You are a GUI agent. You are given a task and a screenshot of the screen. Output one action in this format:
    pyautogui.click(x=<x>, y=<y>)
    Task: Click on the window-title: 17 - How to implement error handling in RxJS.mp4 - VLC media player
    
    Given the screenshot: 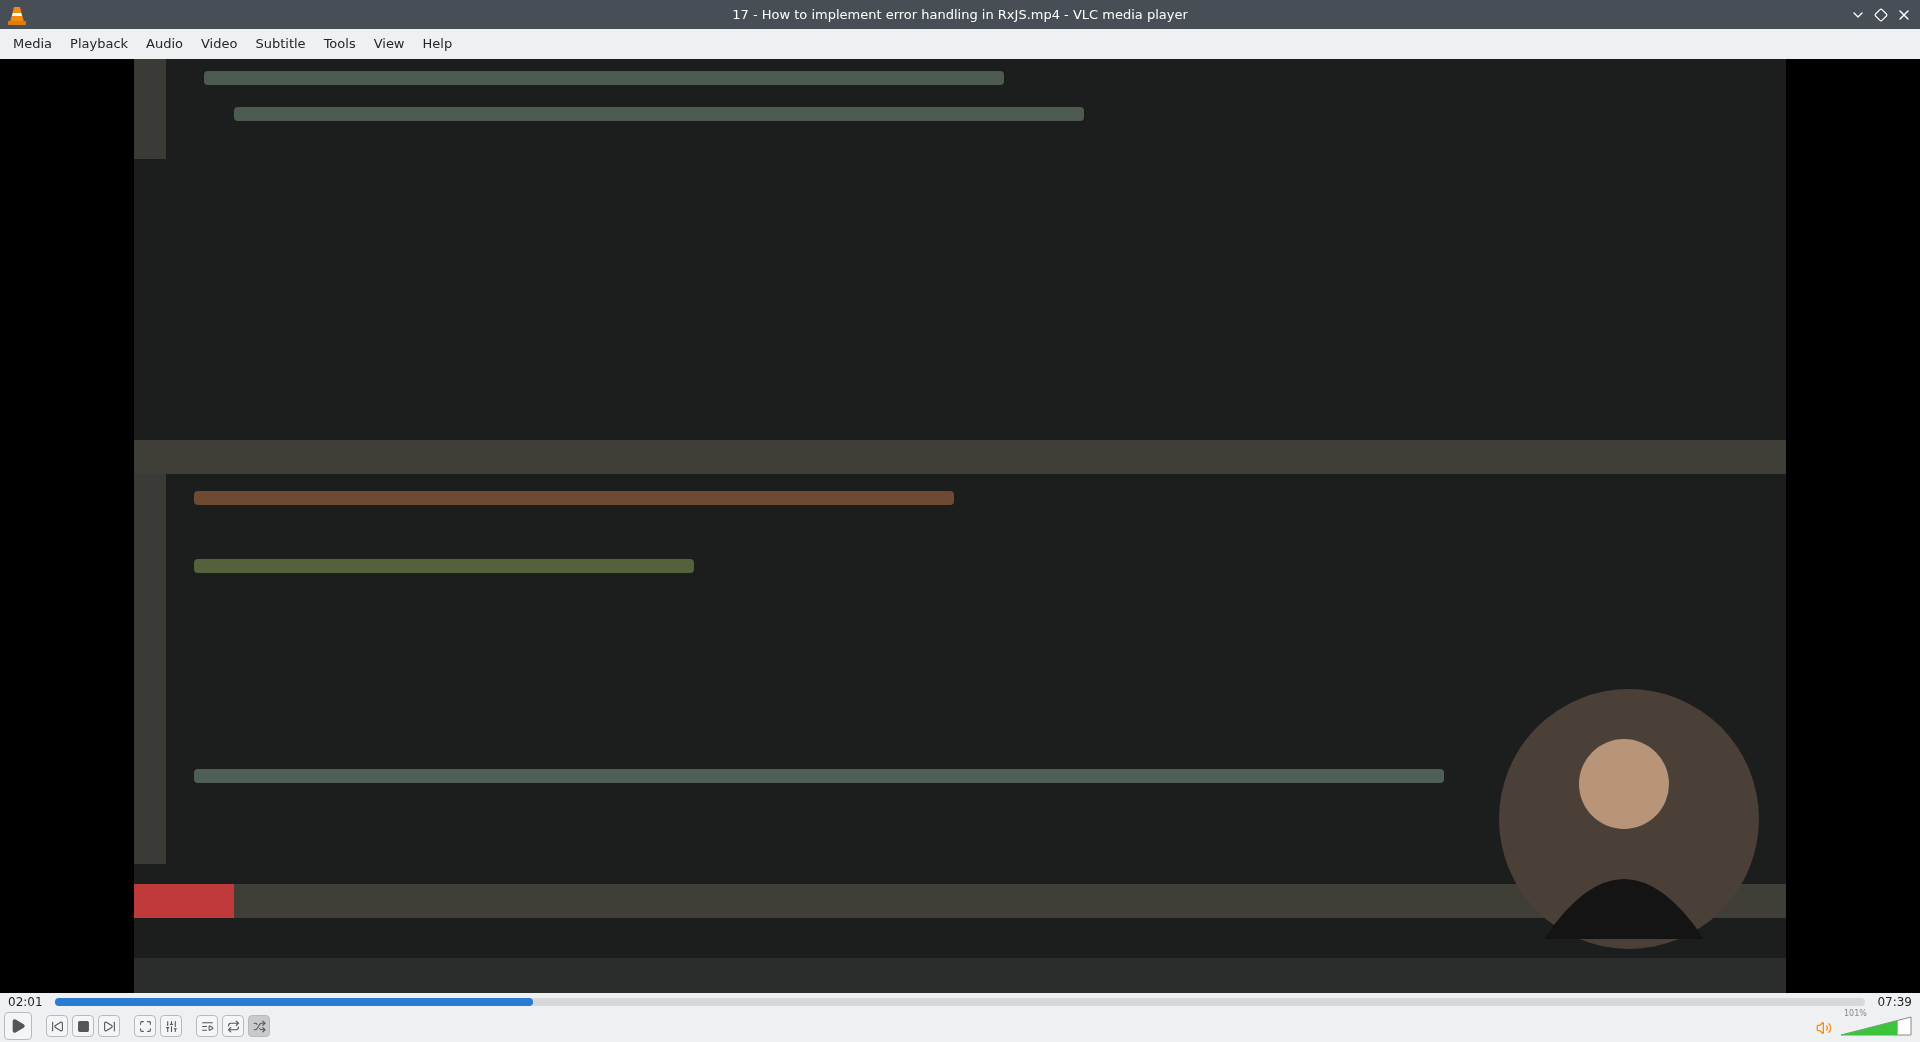 What is the action you would take?
    pyautogui.click(x=960, y=14)
    